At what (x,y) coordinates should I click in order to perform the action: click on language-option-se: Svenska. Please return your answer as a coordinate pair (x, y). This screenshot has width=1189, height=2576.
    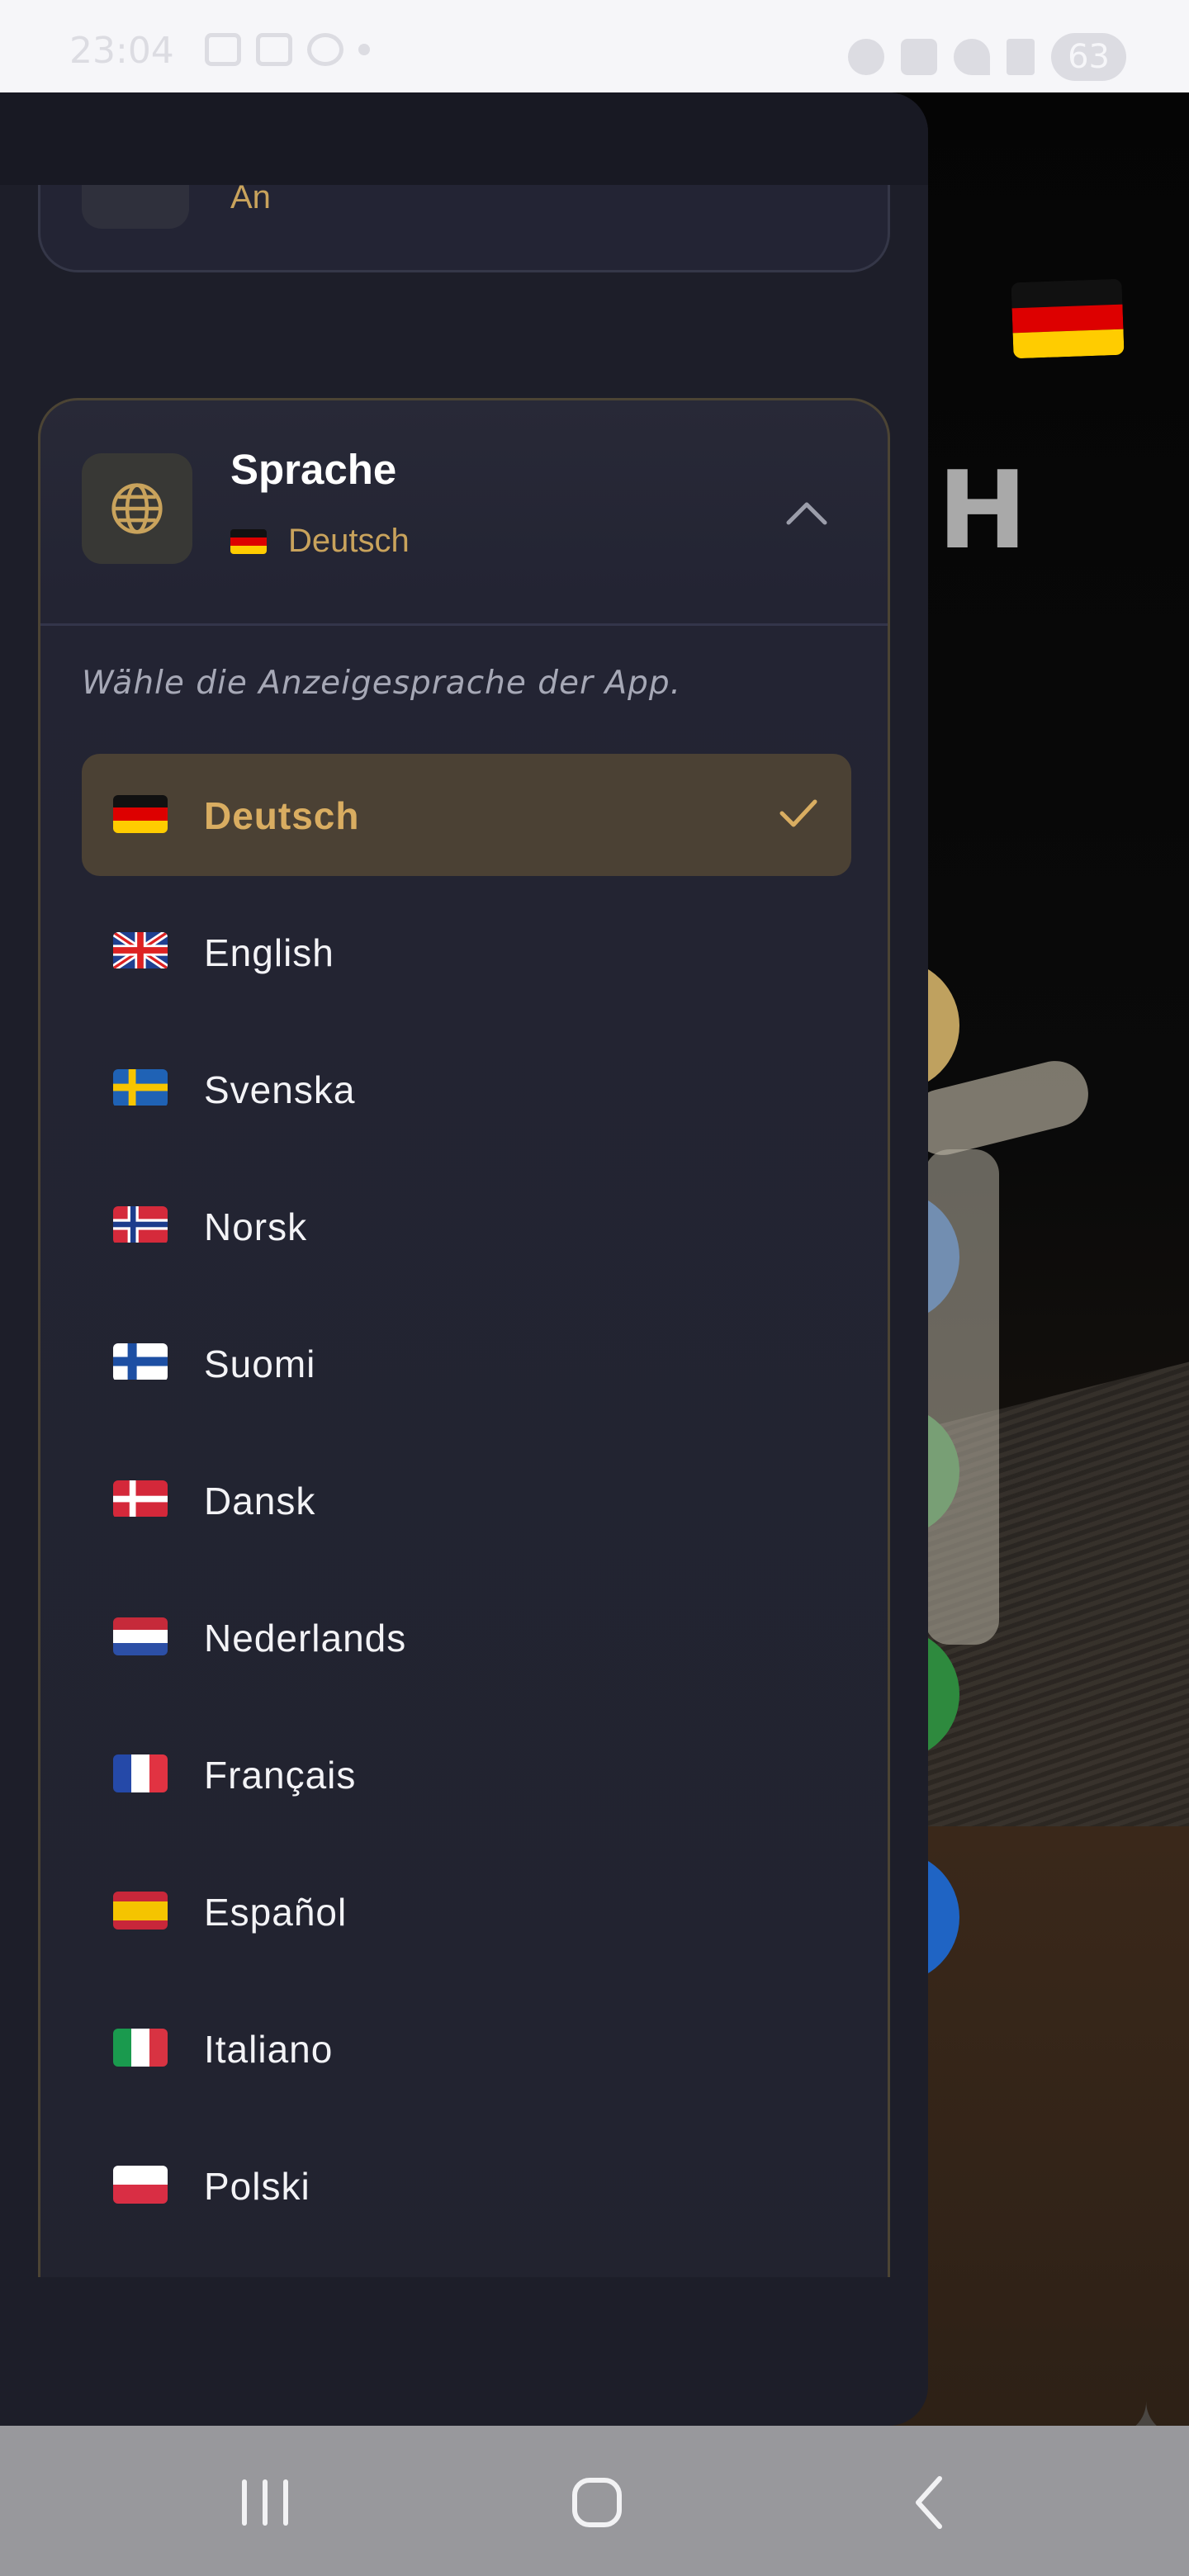
    Looking at the image, I should click on (466, 1089).